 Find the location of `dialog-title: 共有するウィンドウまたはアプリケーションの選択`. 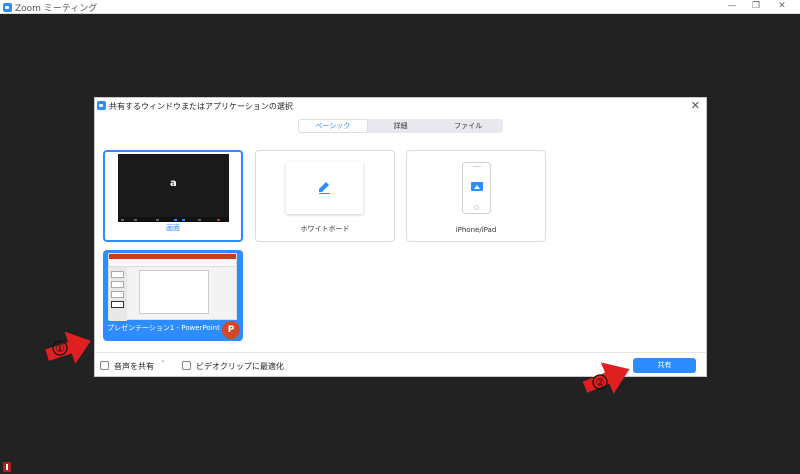

dialog-title: 共有するウィンドウまたはアプリケーションの選択 is located at coordinates (201, 106).